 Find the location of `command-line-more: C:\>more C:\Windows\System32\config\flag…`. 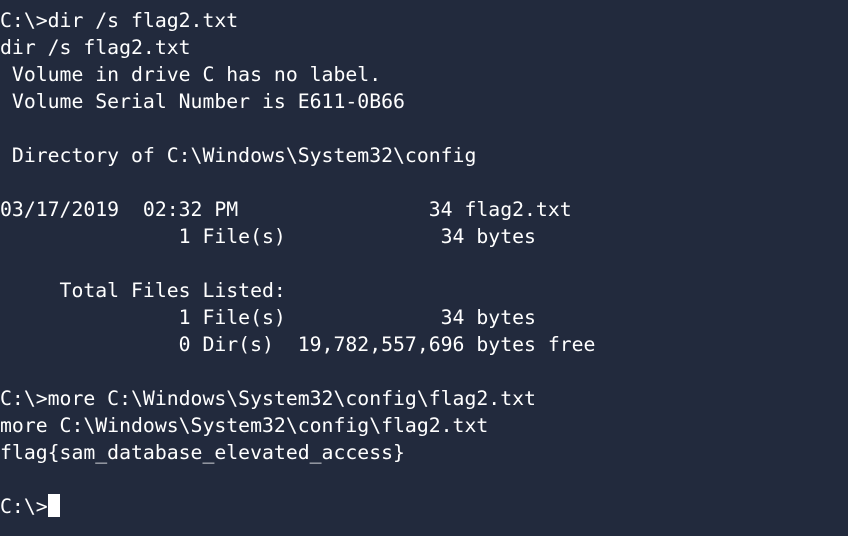

command-line-more: C:\>more C:\Windows\System32\config\flag… is located at coordinates (268, 398).